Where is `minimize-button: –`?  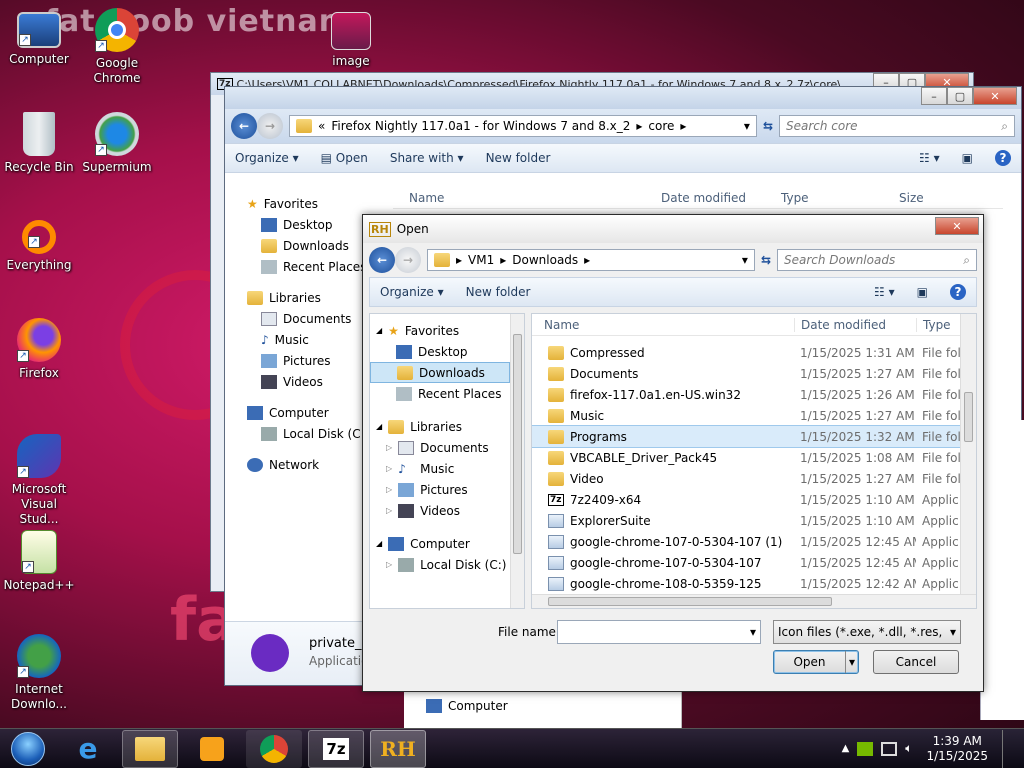 minimize-button: – is located at coordinates (934, 96).